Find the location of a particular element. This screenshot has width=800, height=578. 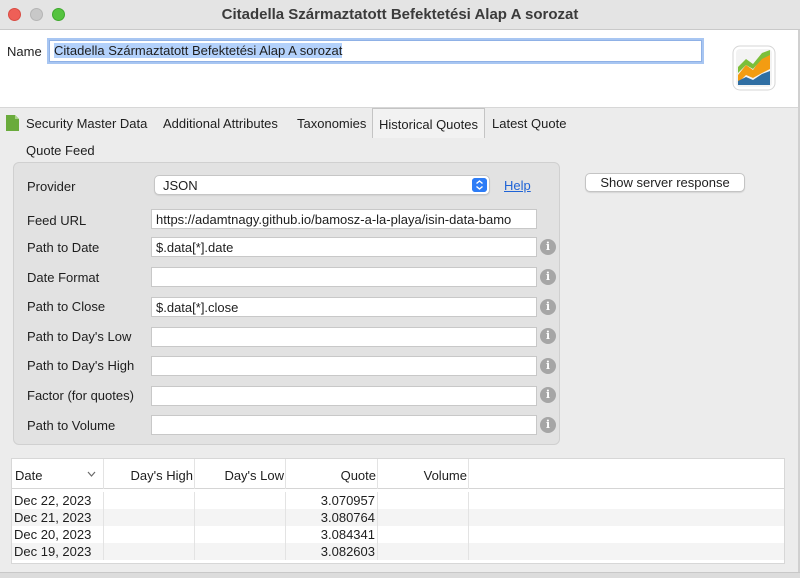

date-format-label: Date Format is located at coordinates (63, 277).